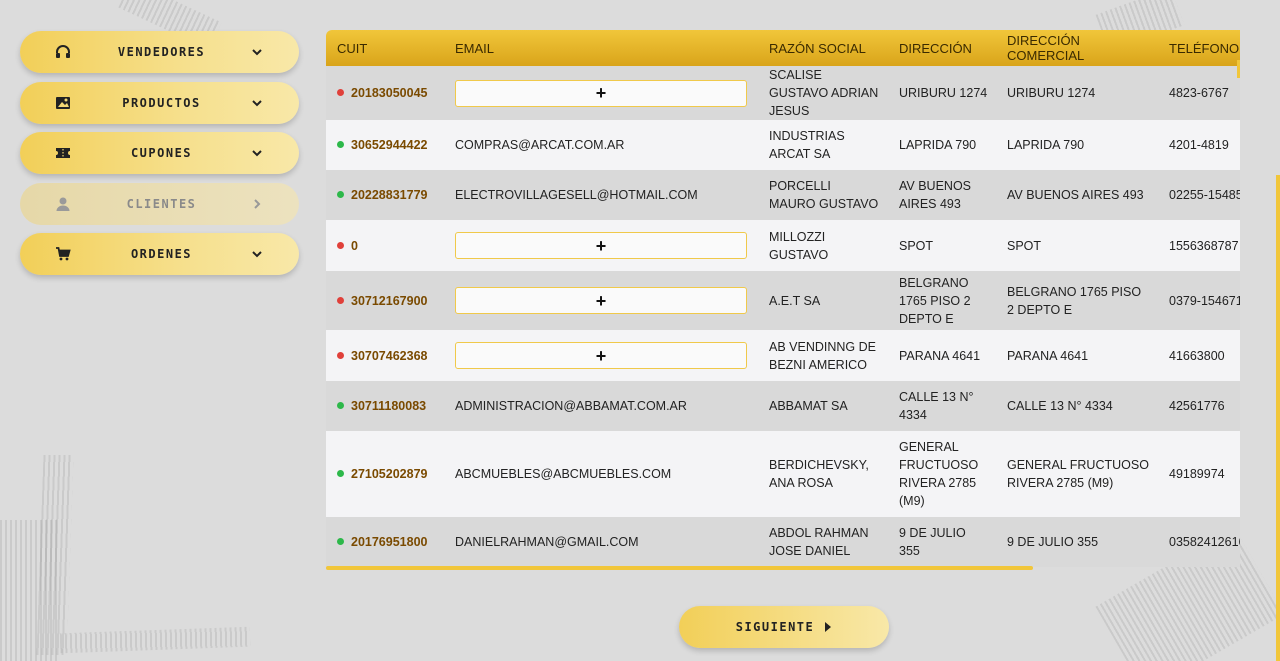 The height and width of the screenshot is (661, 1280). What do you see at coordinates (775, 627) in the screenshot?
I see `next-page-label: SIGUIENTE` at bounding box center [775, 627].